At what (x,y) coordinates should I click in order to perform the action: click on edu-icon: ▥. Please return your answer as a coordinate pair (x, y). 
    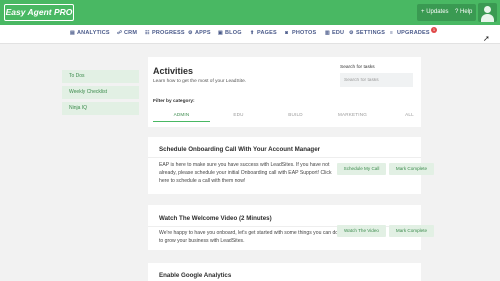
    Looking at the image, I should click on (327, 33).